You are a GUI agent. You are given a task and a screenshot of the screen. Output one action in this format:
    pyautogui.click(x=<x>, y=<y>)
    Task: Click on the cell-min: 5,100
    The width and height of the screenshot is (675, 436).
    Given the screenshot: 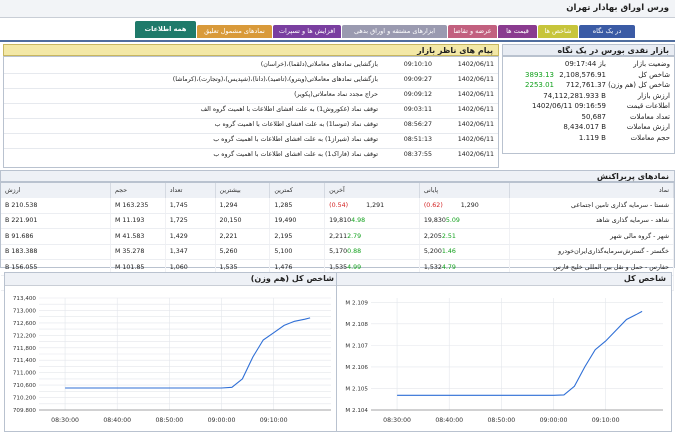 What is the action you would take?
    pyautogui.click(x=297, y=252)
    